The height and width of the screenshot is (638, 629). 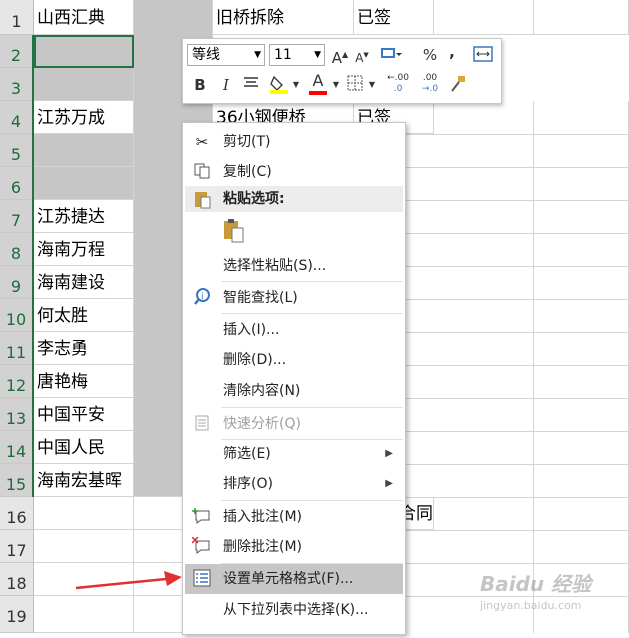 I want to click on fill-color-icon, so click(x=279, y=86).